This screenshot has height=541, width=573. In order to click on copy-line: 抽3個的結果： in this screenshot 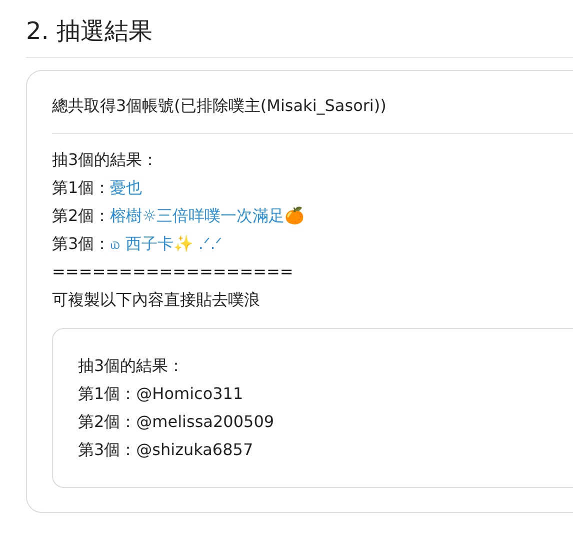, I will do `click(132, 366)`.